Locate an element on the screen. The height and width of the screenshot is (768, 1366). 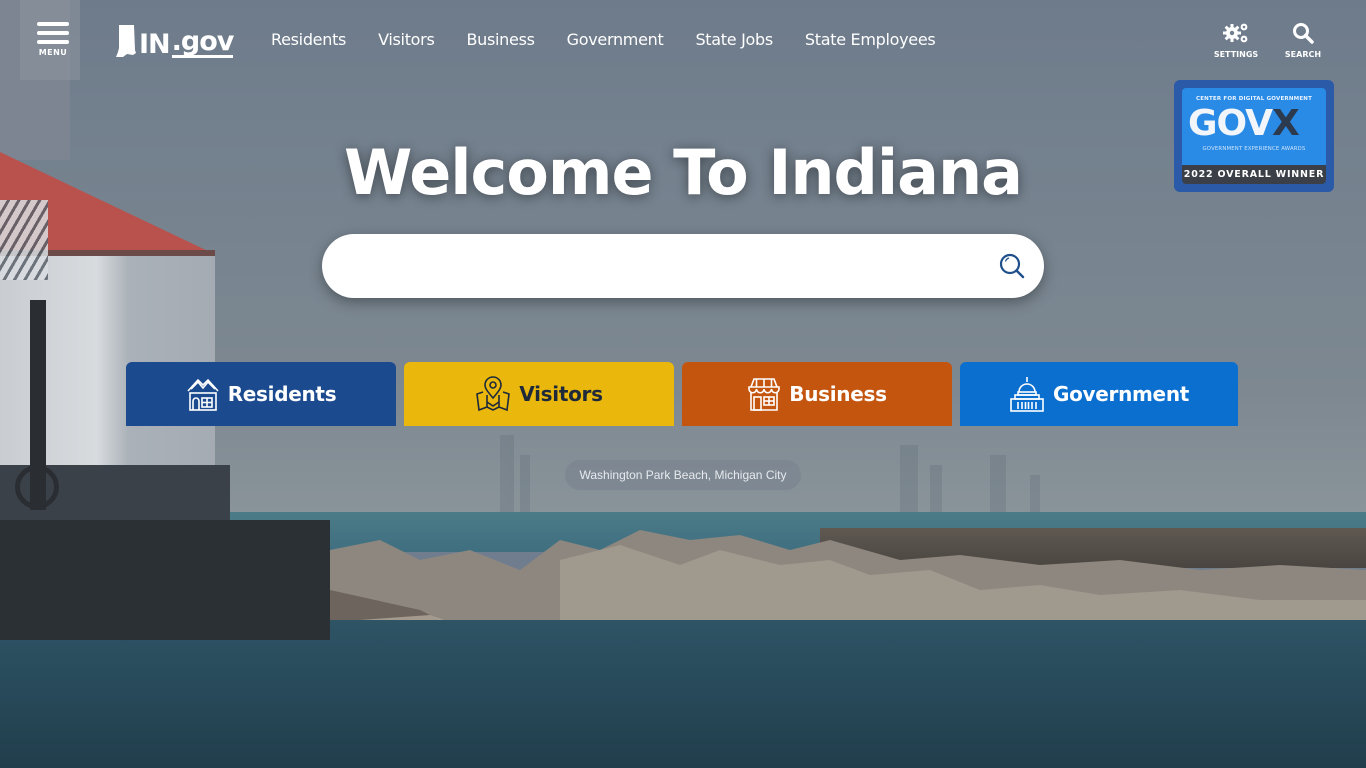
storefront-icon is located at coordinates (764, 394).